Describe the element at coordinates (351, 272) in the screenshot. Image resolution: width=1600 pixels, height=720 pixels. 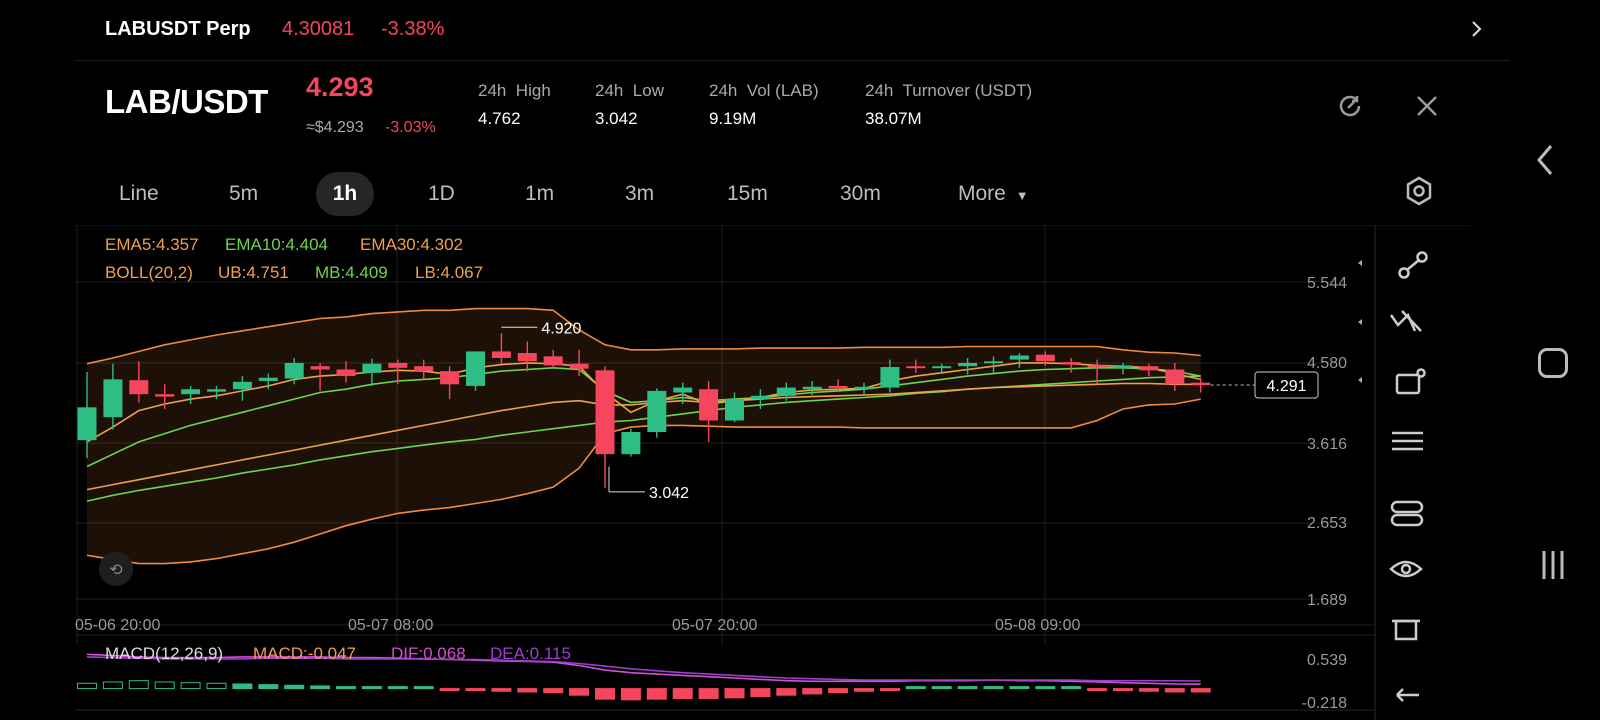
I see `boll-mb-label: MB:4.409` at that location.